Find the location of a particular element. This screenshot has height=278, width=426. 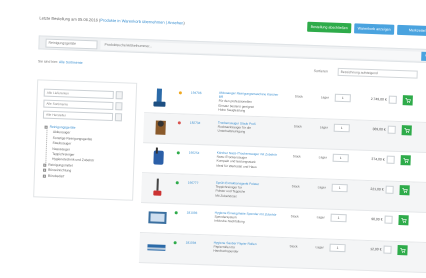

sort-label: Sortieren is located at coordinates (320, 71).